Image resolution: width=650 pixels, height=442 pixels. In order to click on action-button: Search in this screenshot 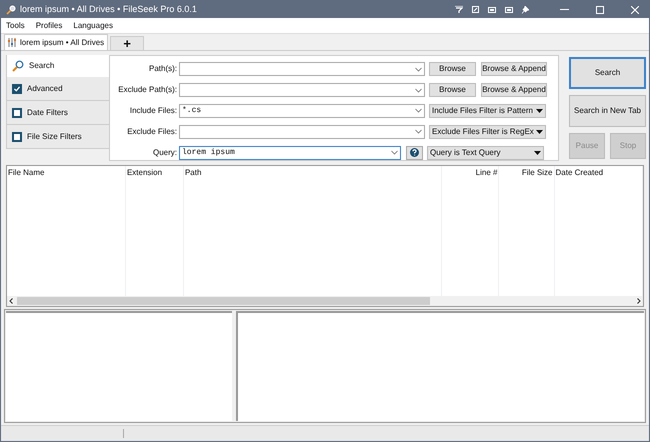, I will do `click(607, 73)`.